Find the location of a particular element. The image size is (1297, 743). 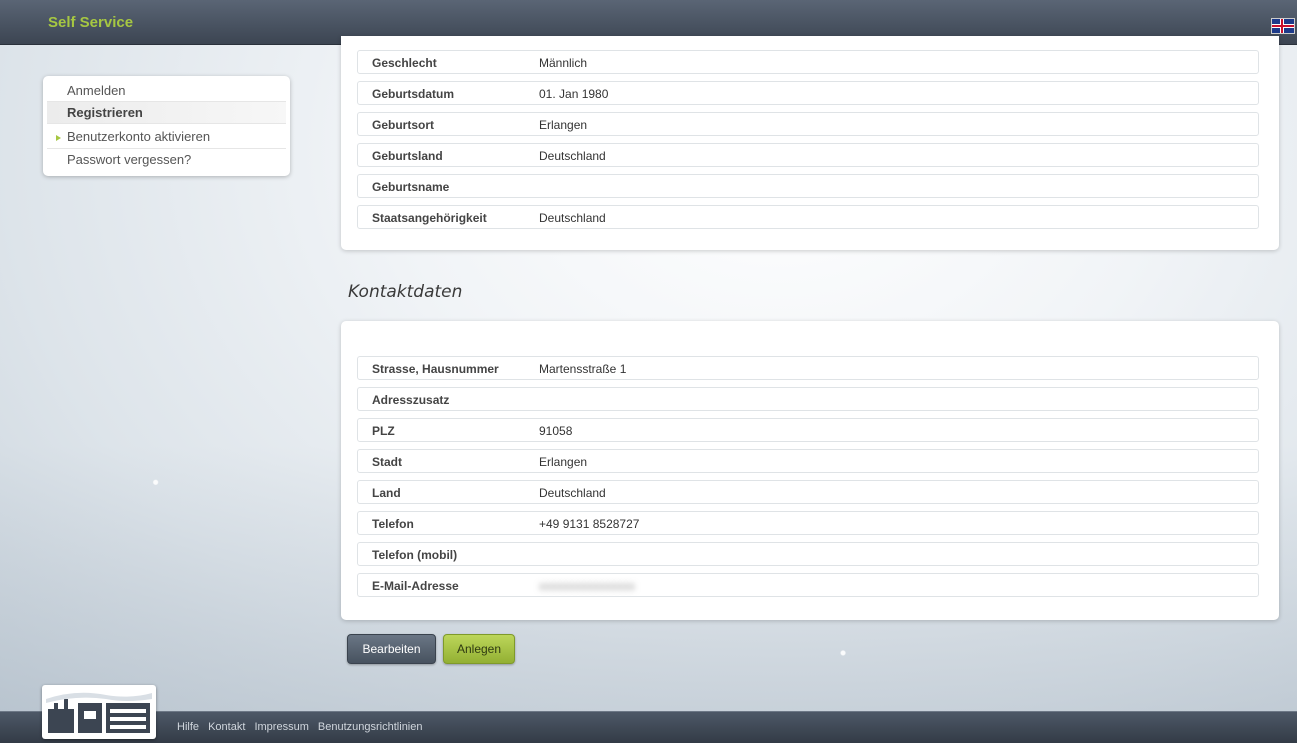

data-row-telefon: Telefon +49 9131 8528727 is located at coordinates (808, 523).